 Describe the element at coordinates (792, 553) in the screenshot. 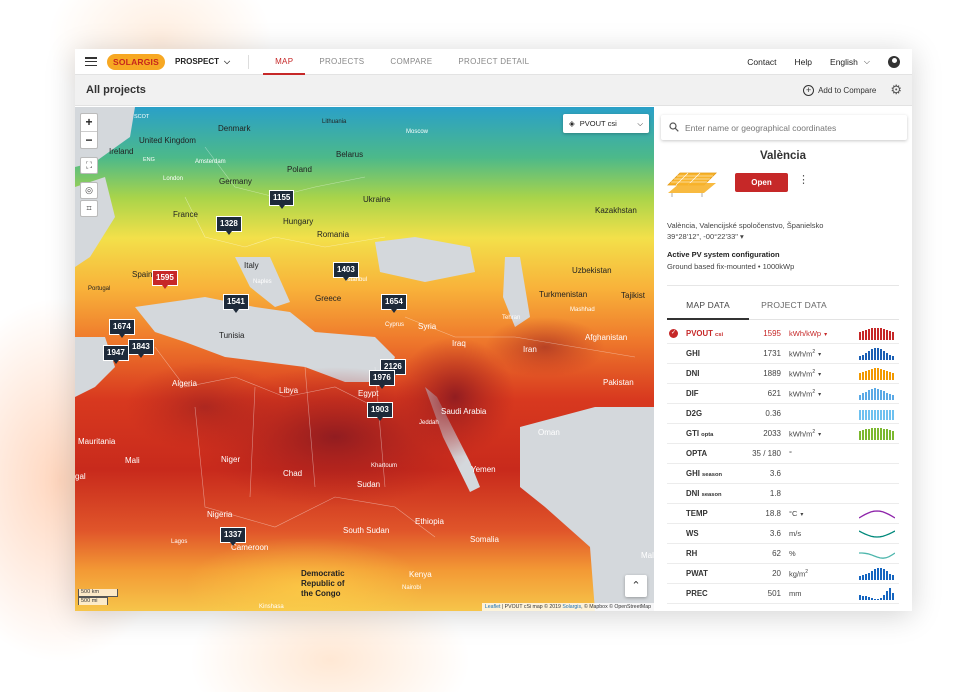

I see `parameter-unit: %` at that location.